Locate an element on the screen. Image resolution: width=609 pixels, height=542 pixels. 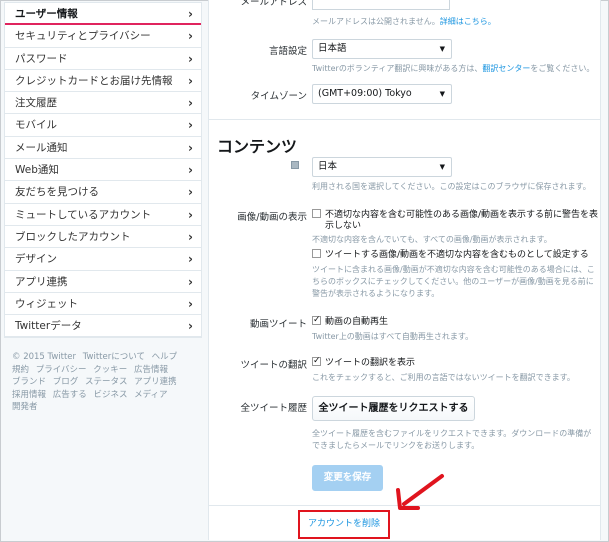
footer-link: プライバシー is located at coordinates (61, 370).